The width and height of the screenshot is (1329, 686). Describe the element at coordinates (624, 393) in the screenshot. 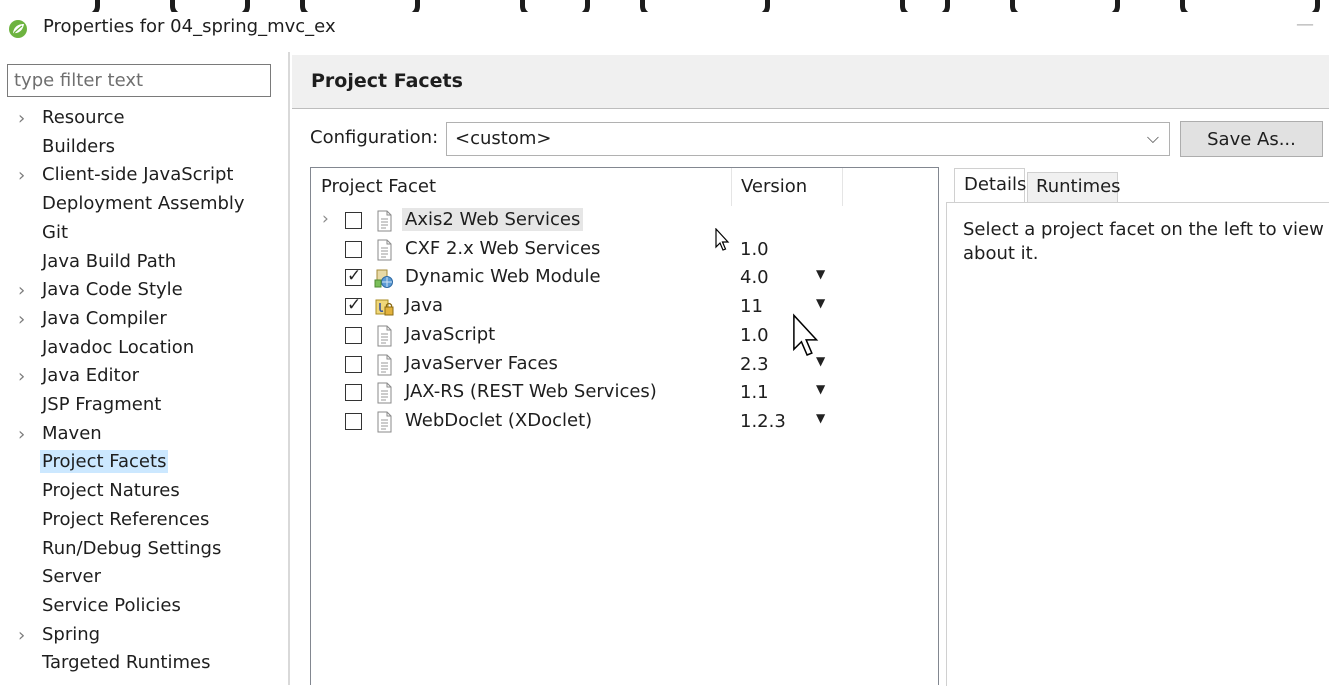

I see `facet-row: JAX-RS (REST Web Services) 1.1 ▼` at that location.